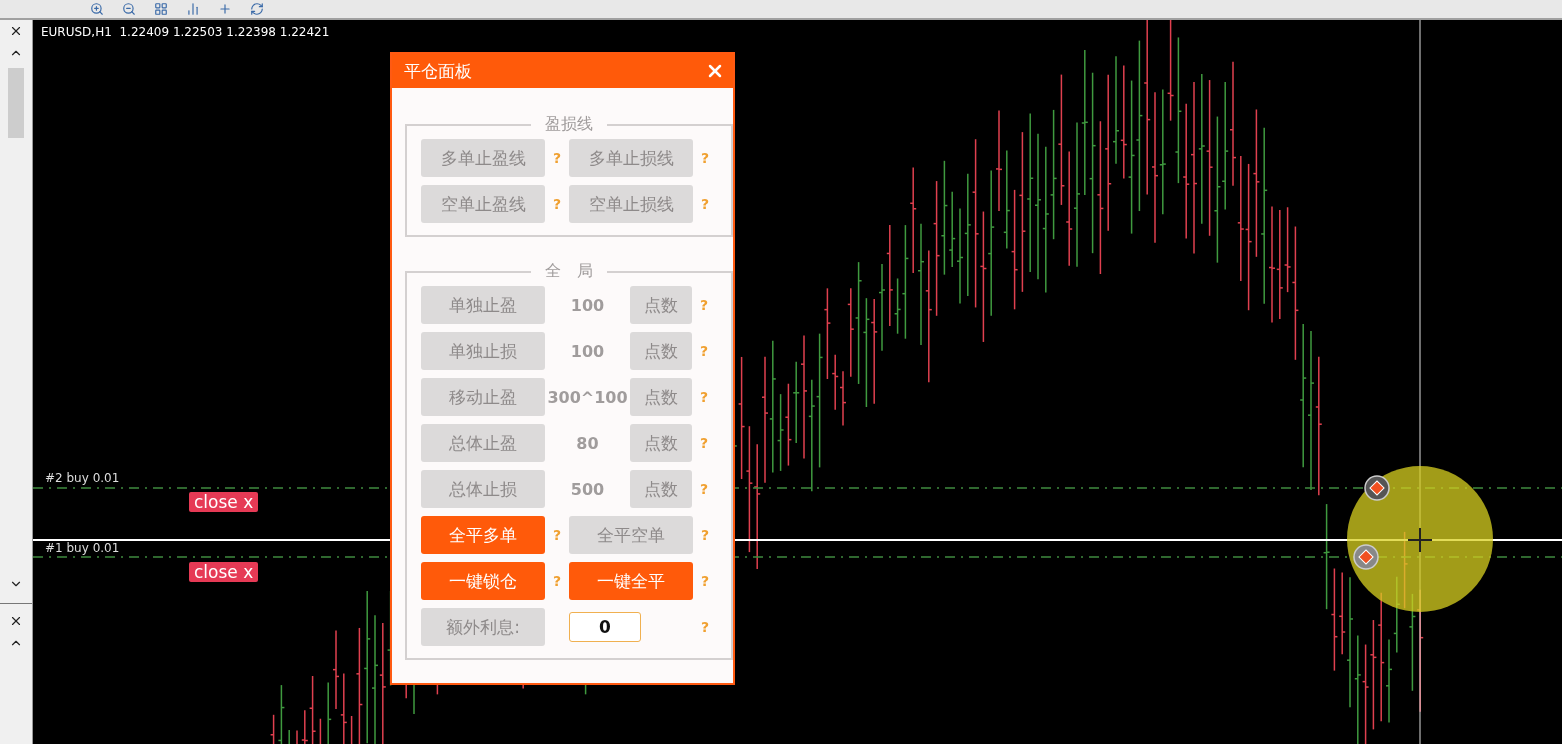 The width and height of the screenshot is (1562, 744). What do you see at coordinates (483, 397) in the screenshot?
I see `setting-button: 移动止盈` at bounding box center [483, 397].